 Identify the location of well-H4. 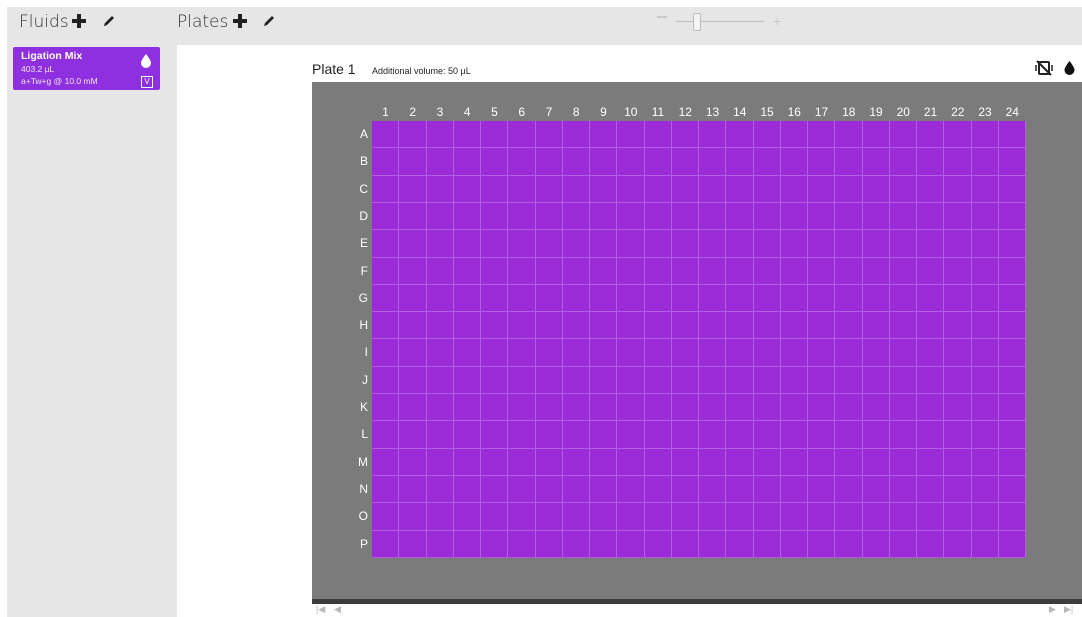
(466, 325).